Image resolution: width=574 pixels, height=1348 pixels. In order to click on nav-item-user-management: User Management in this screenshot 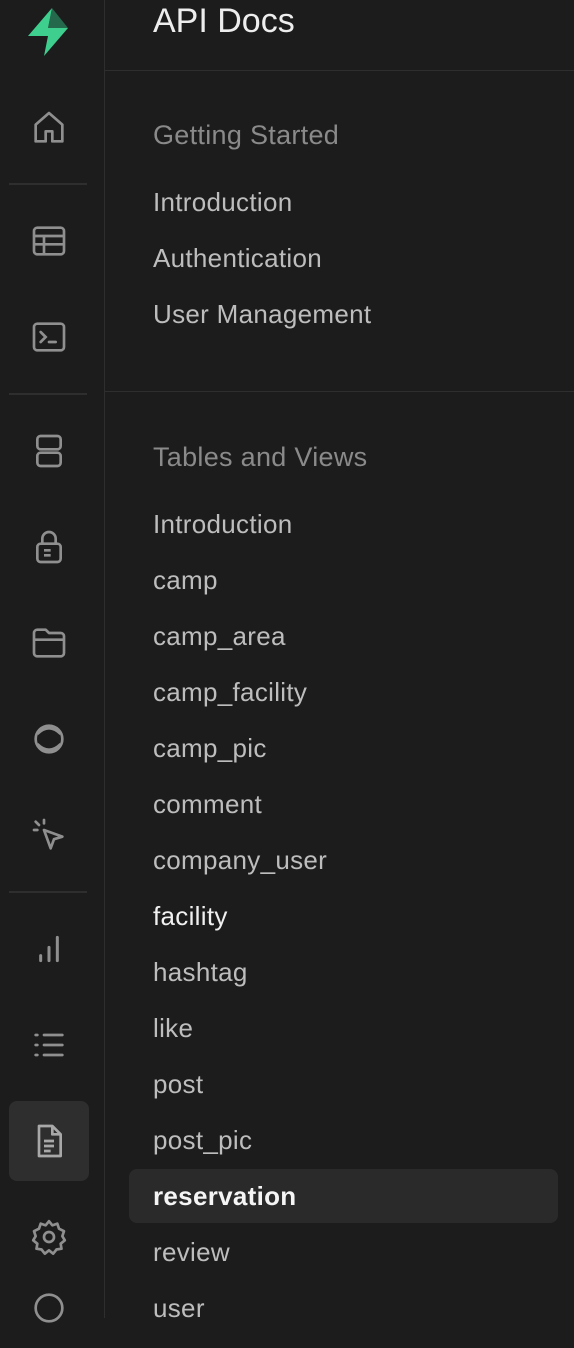, I will do `click(343, 314)`.